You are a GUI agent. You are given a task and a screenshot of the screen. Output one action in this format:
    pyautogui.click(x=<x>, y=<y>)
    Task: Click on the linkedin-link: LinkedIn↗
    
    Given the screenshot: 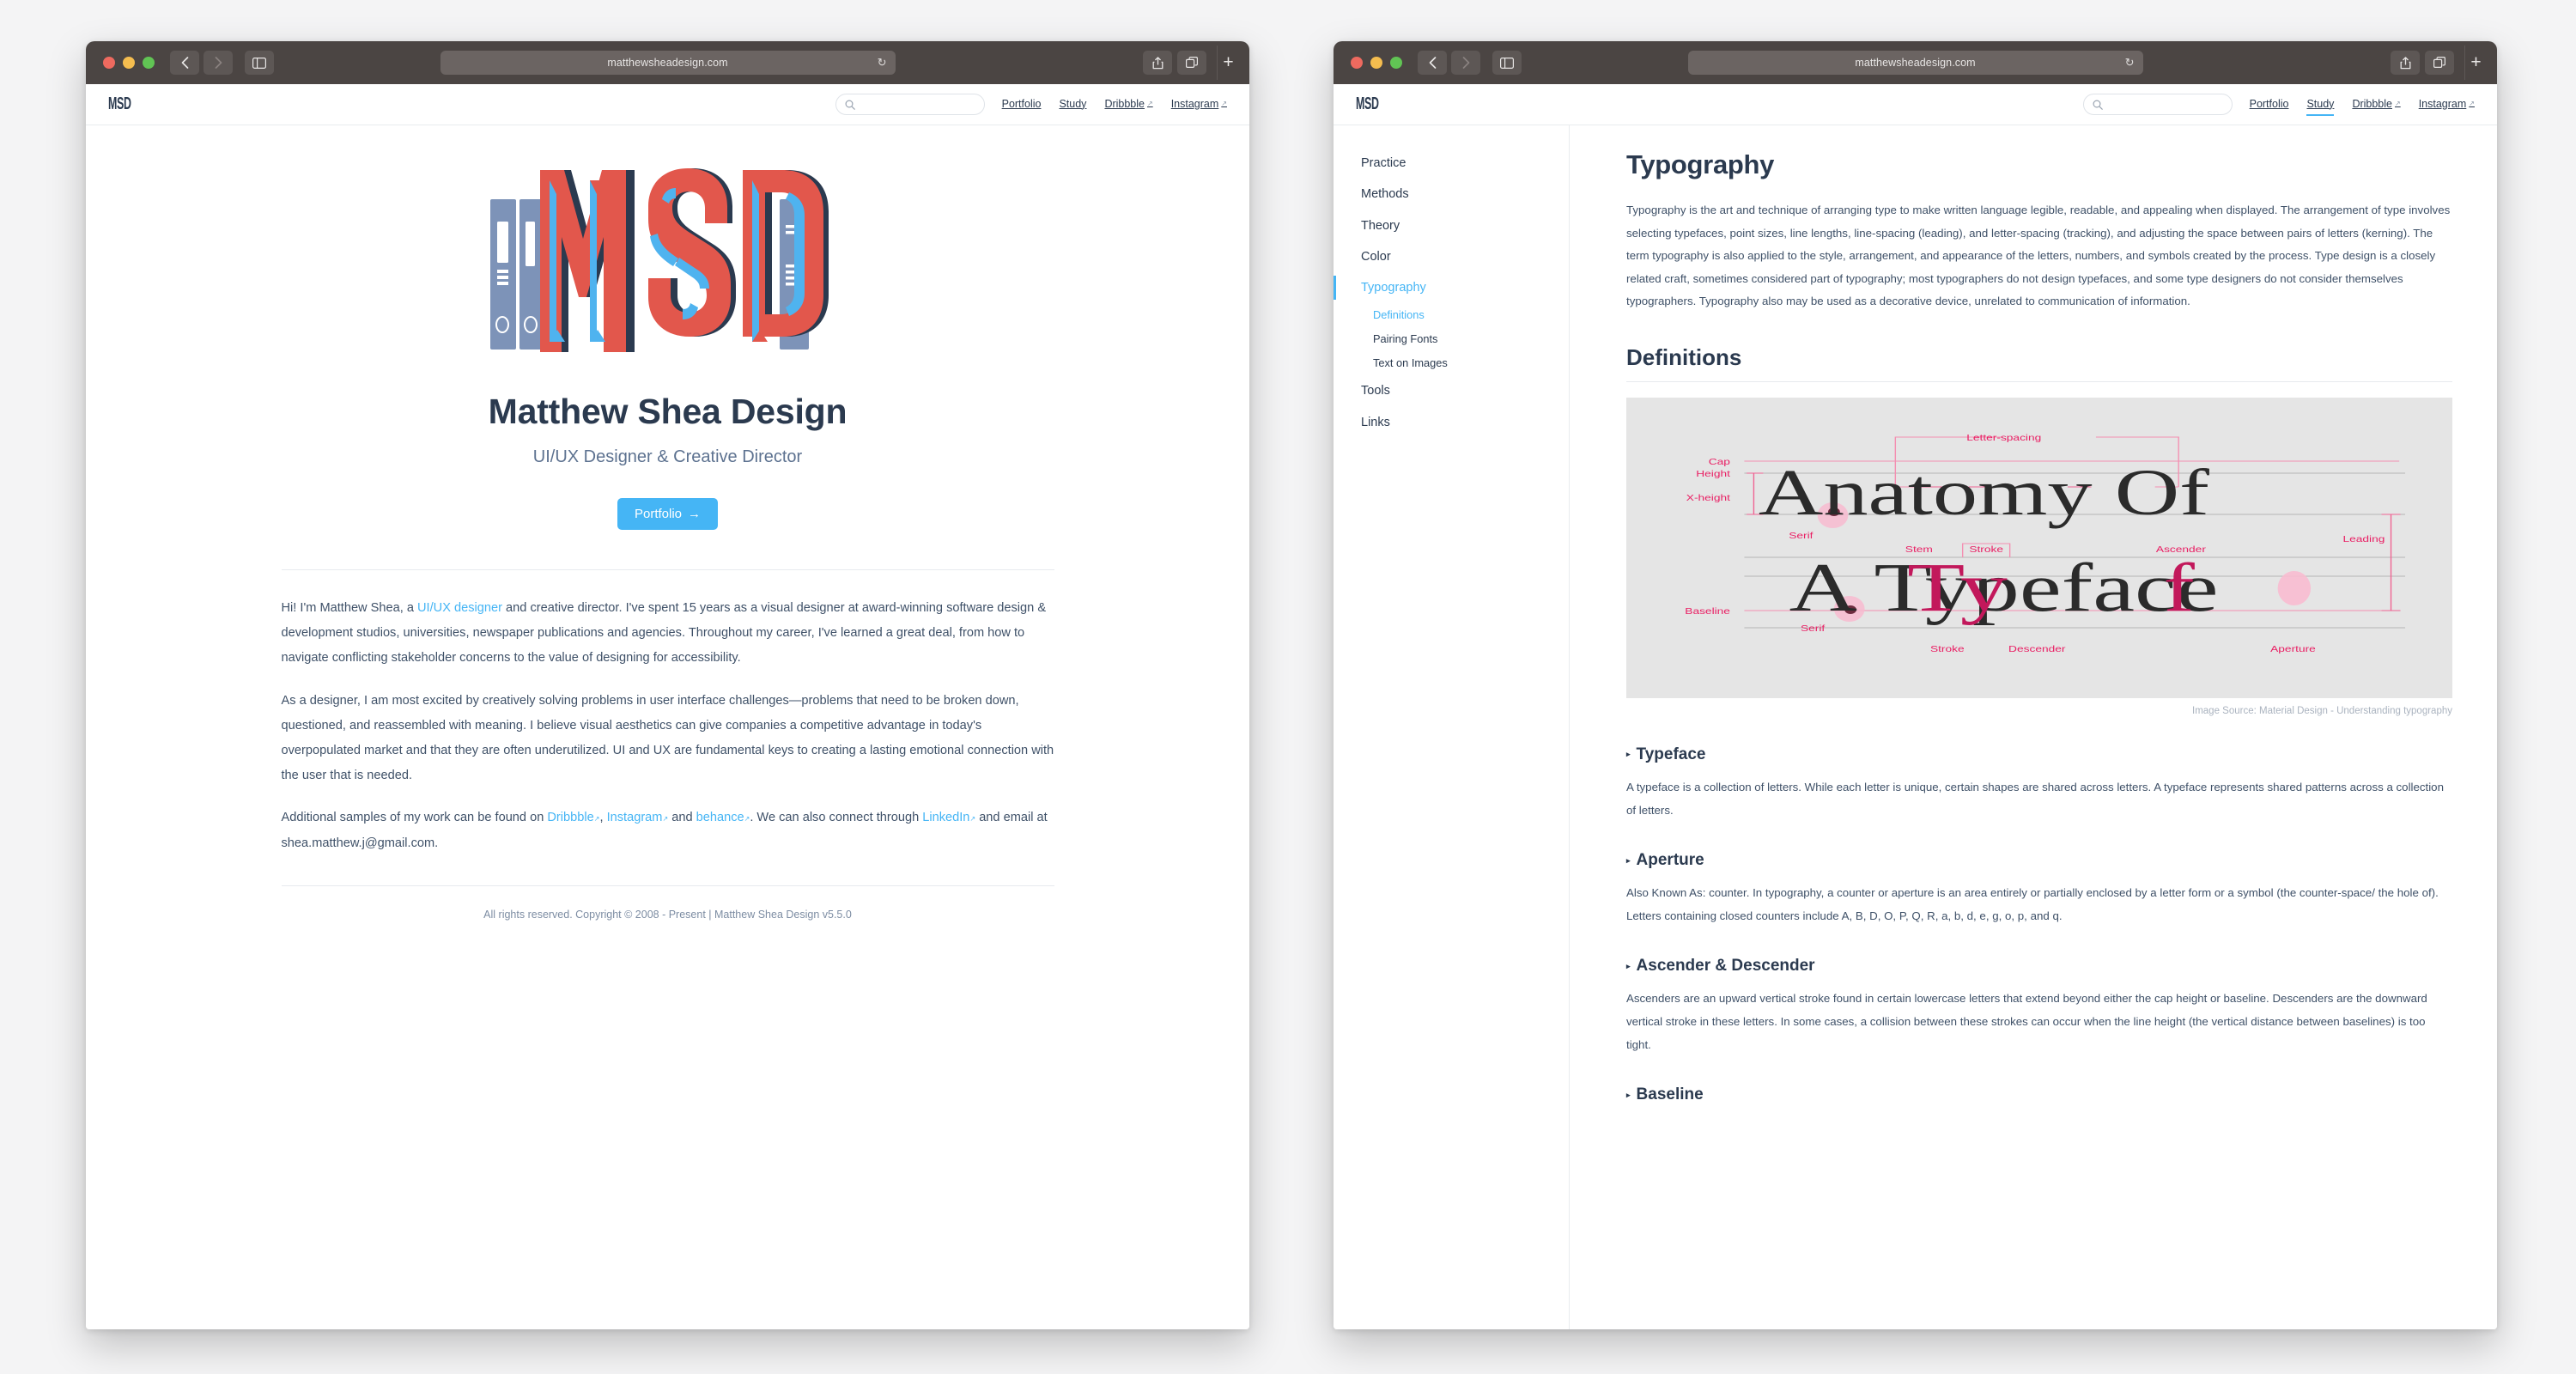 What is the action you would take?
    pyautogui.click(x=948, y=817)
    